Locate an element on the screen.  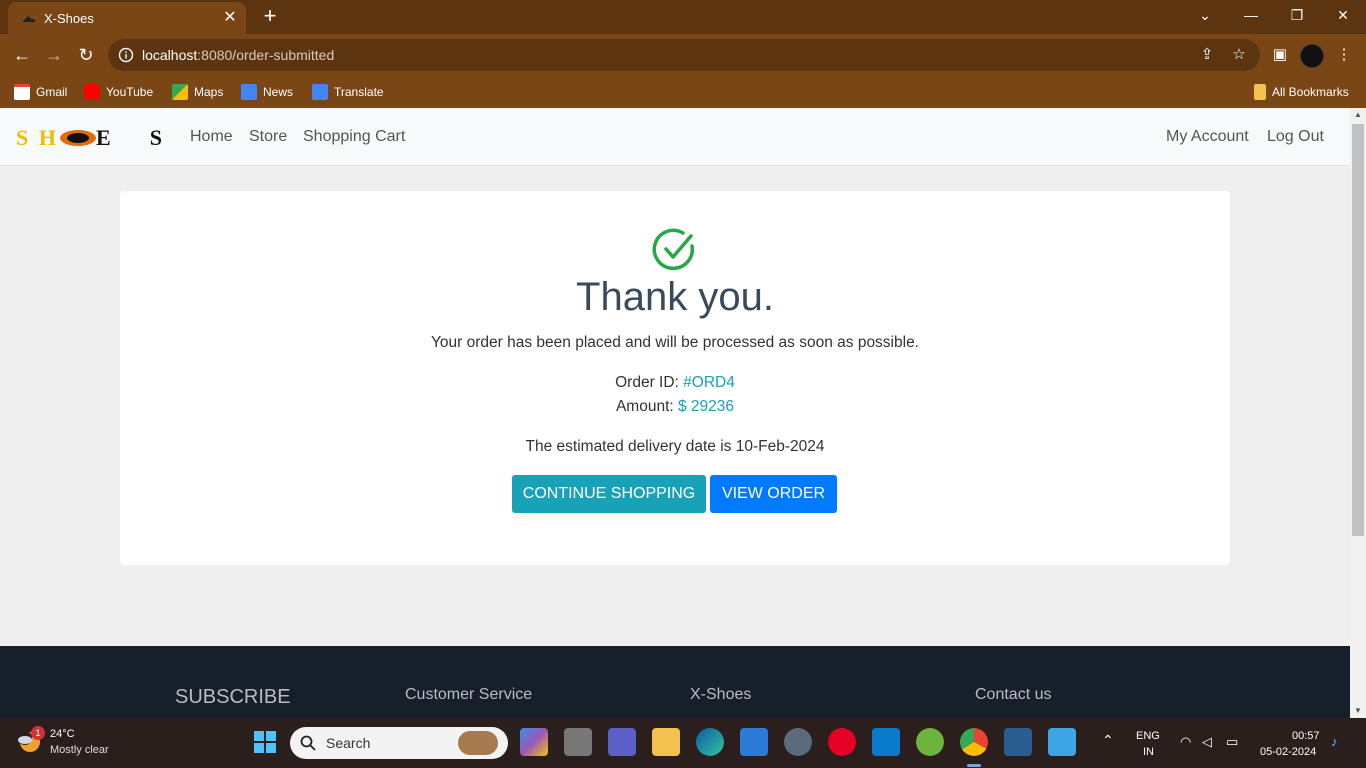
minimize-icon: — is located at coordinates (1251, 15).